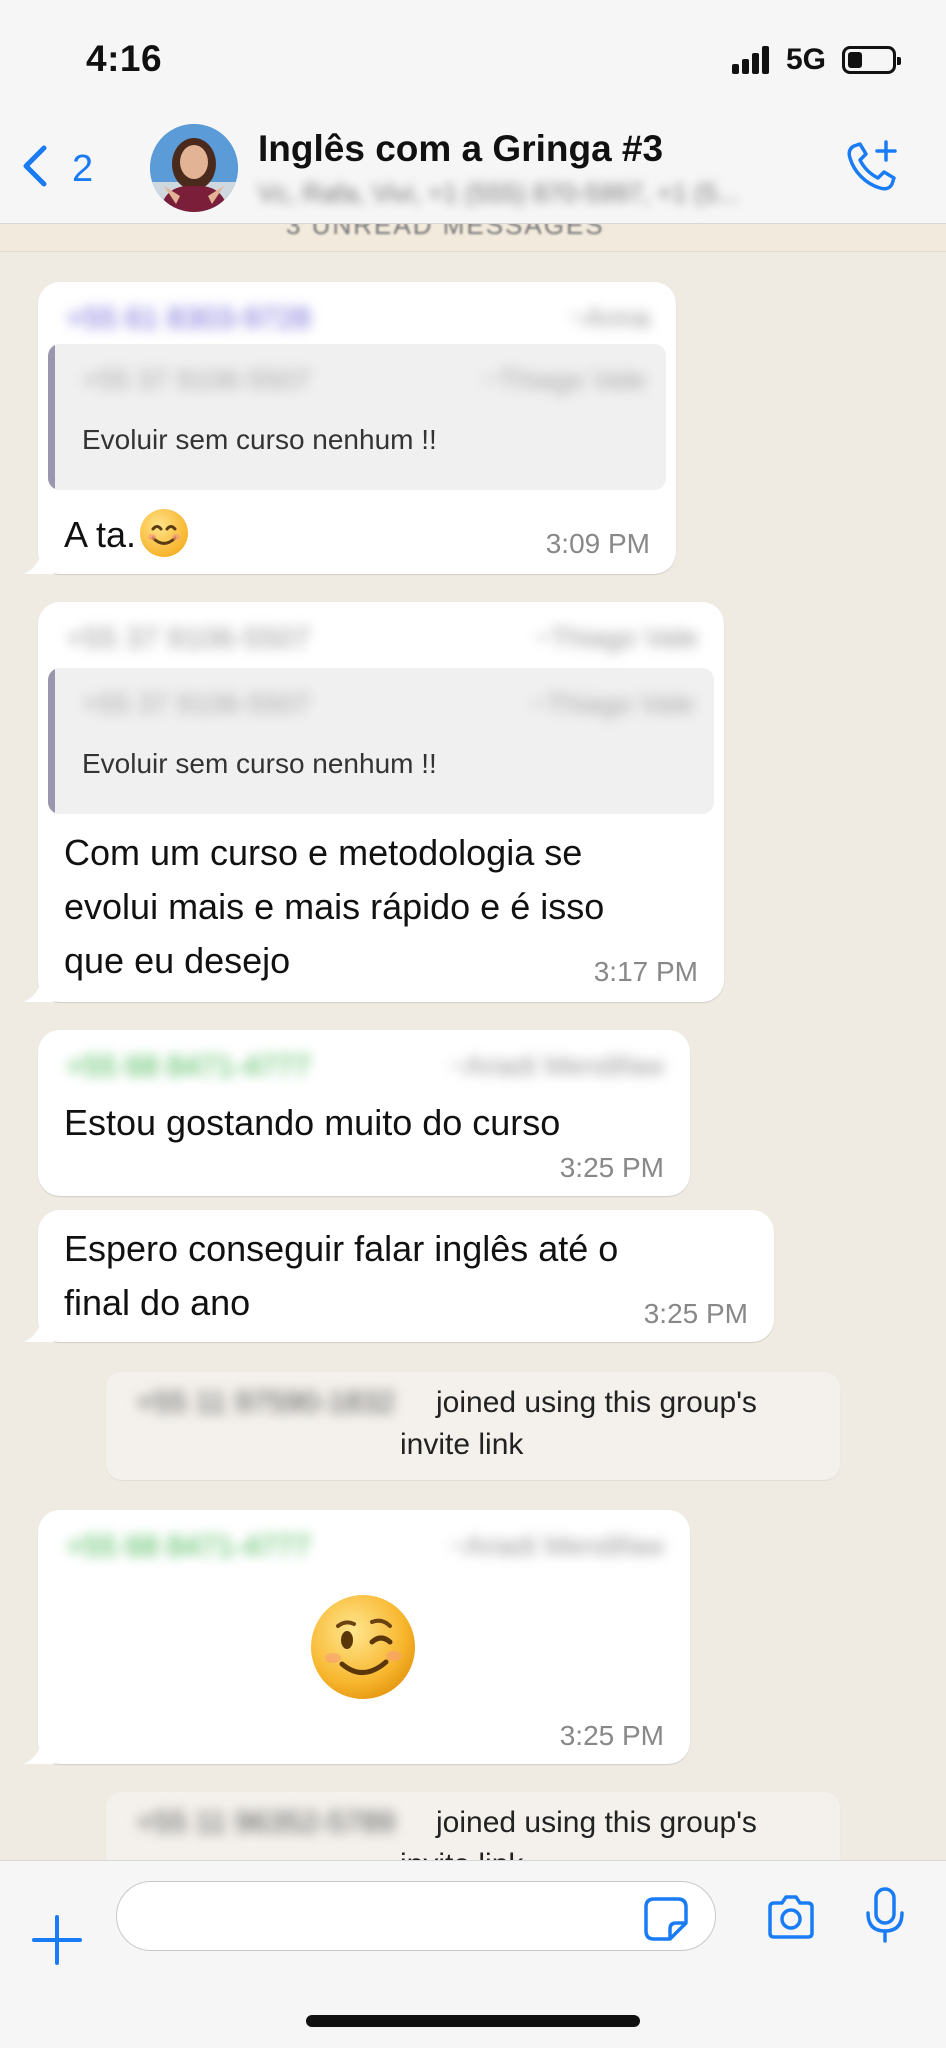 Image resolution: width=946 pixels, height=2048 pixels. Describe the element at coordinates (124, 58) in the screenshot. I see `status-time: 4:16` at that location.